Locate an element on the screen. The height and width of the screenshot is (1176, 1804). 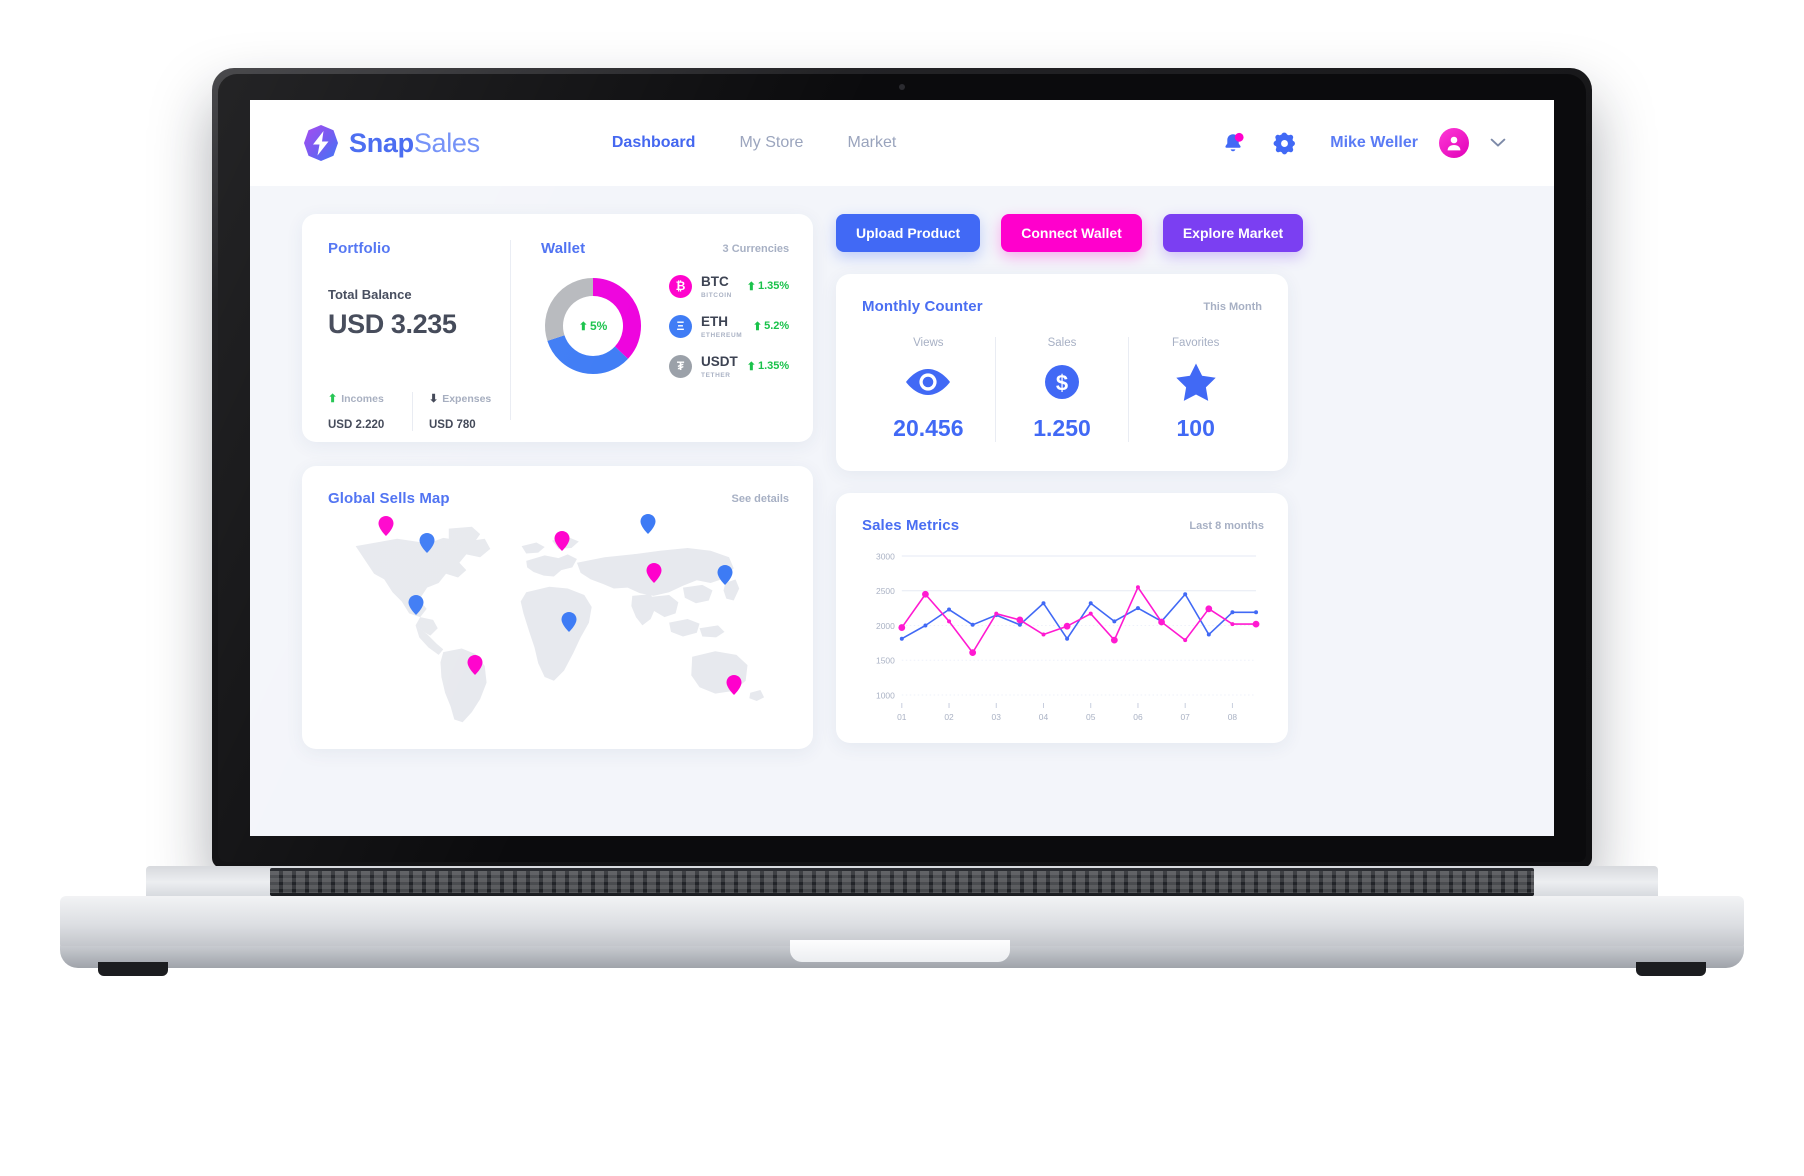
total-balance-value: USD 3.235 is located at coordinates (392, 324).